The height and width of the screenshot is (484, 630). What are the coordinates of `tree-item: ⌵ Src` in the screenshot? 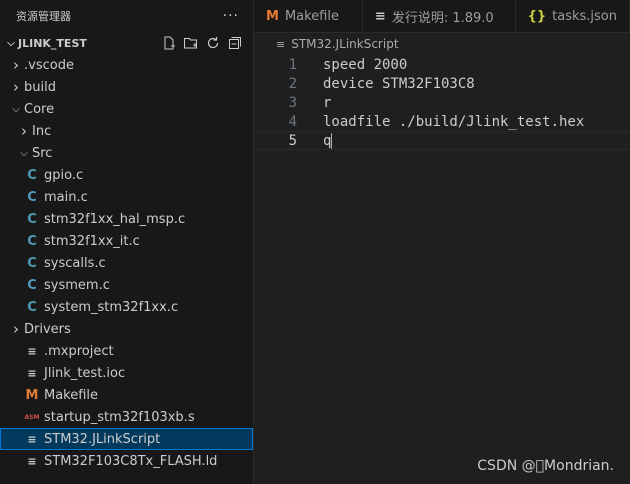 It's located at (126, 153).